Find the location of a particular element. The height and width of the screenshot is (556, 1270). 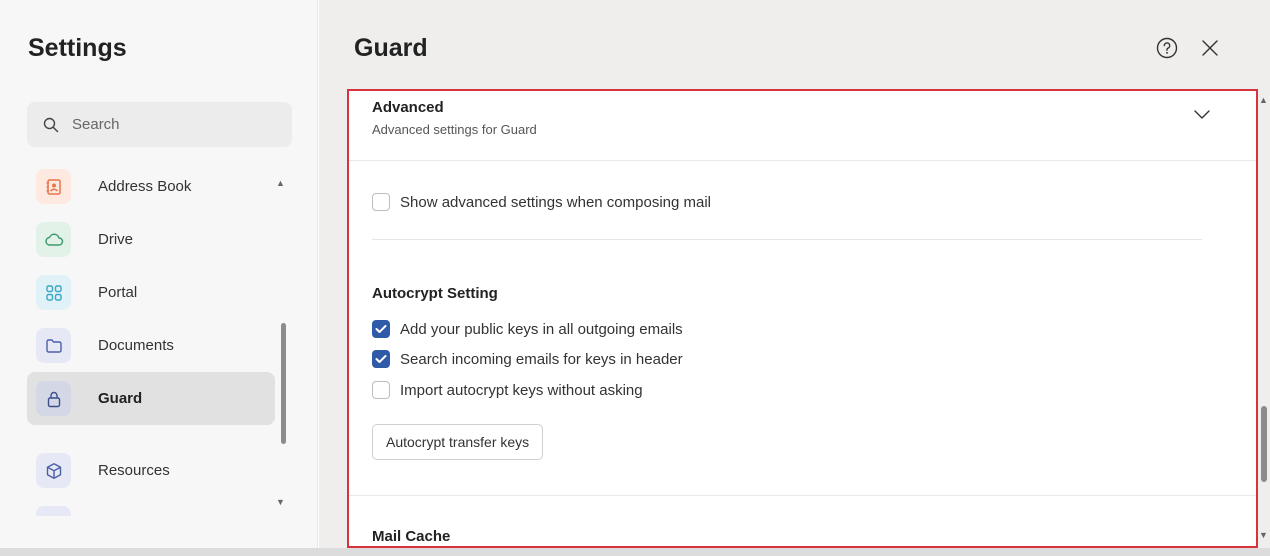

search-icon is located at coordinates (51, 125).